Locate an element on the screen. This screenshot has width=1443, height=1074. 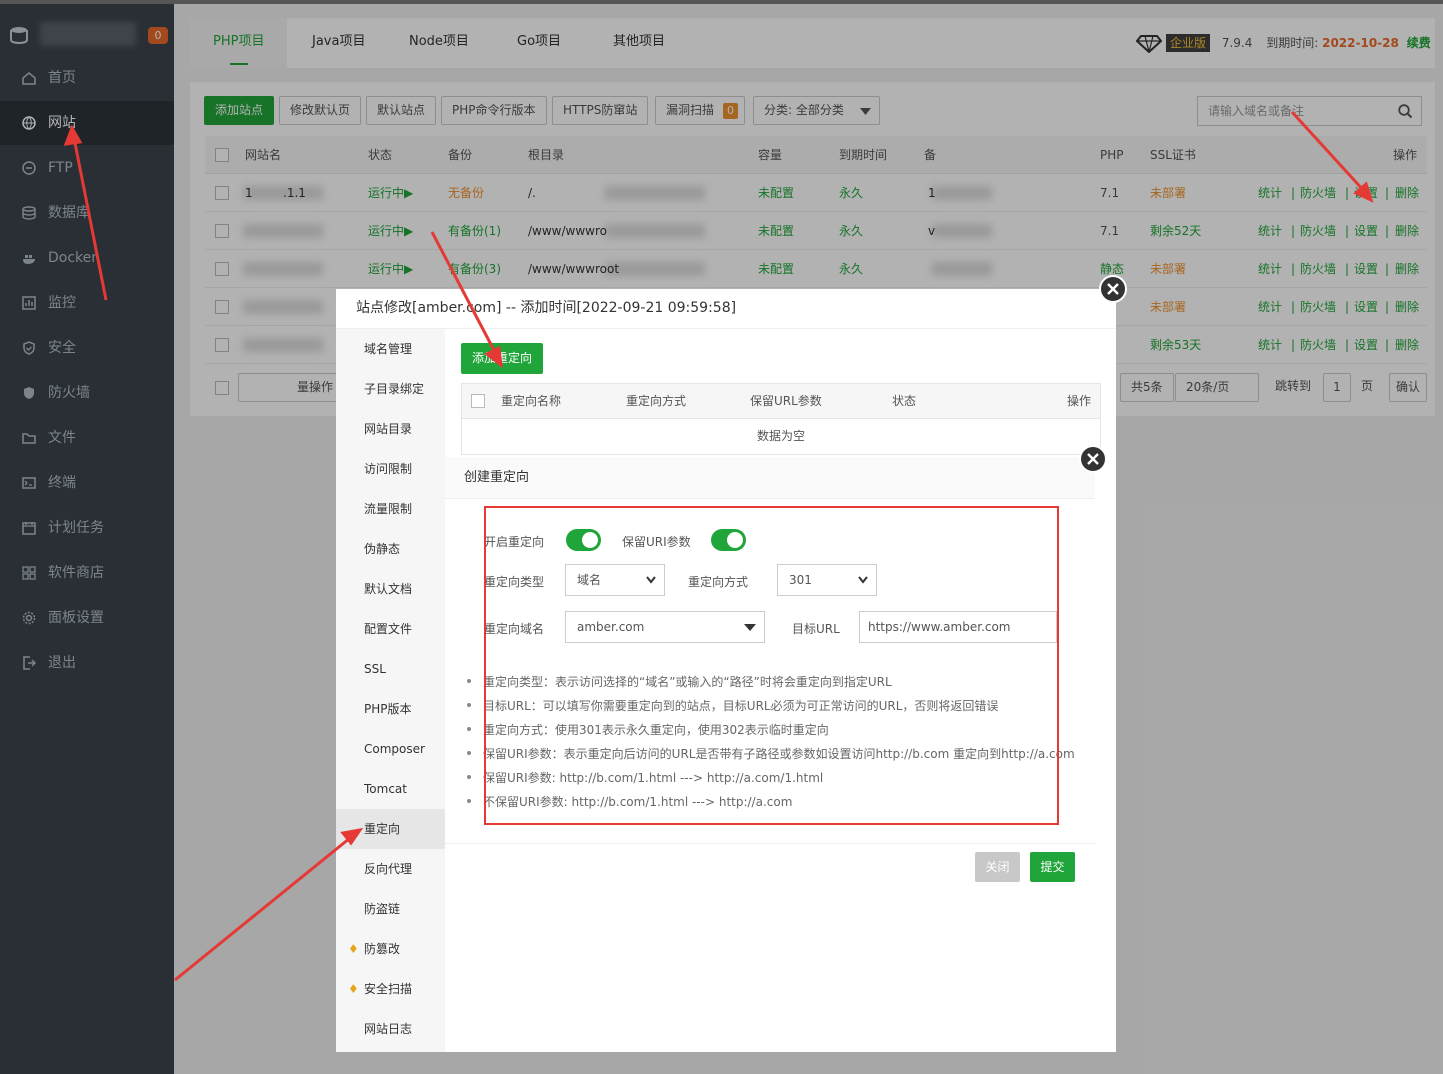
site-menu-label: 子目录绑定 is located at coordinates (394, 389).